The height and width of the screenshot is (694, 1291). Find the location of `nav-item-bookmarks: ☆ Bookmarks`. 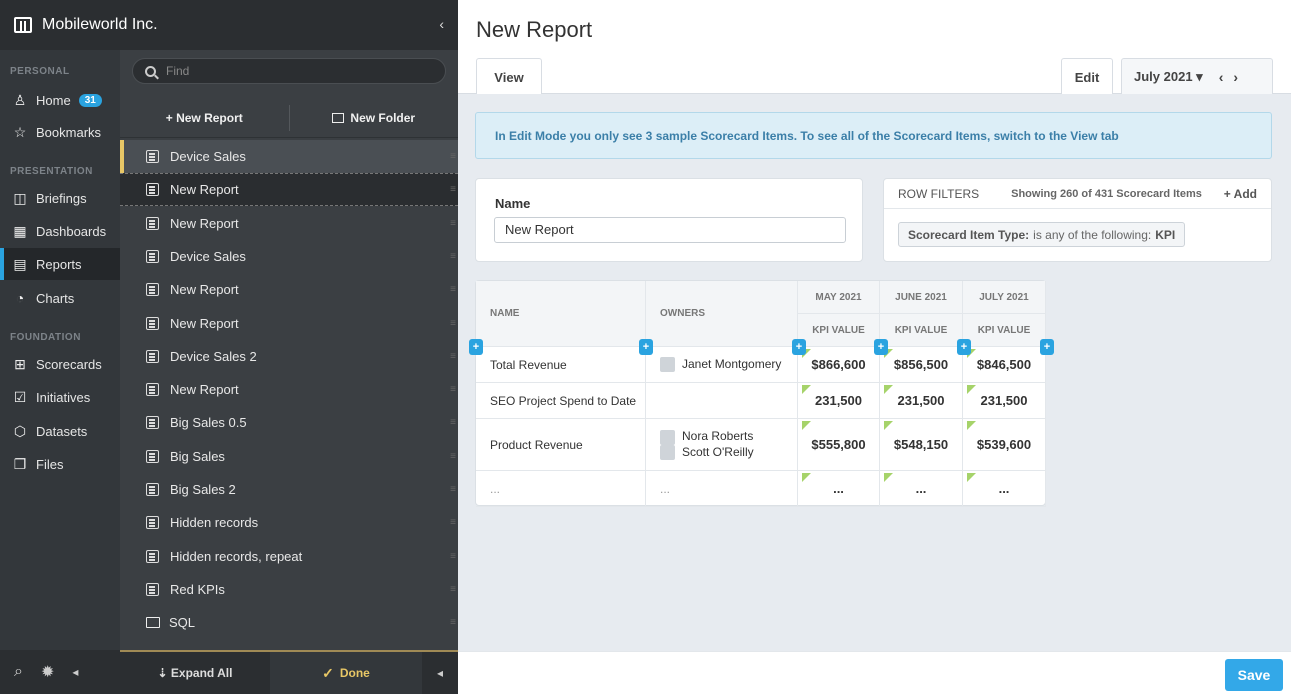

nav-item-bookmarks: ☆ Bookmarks is located at coordinates (60, 132).